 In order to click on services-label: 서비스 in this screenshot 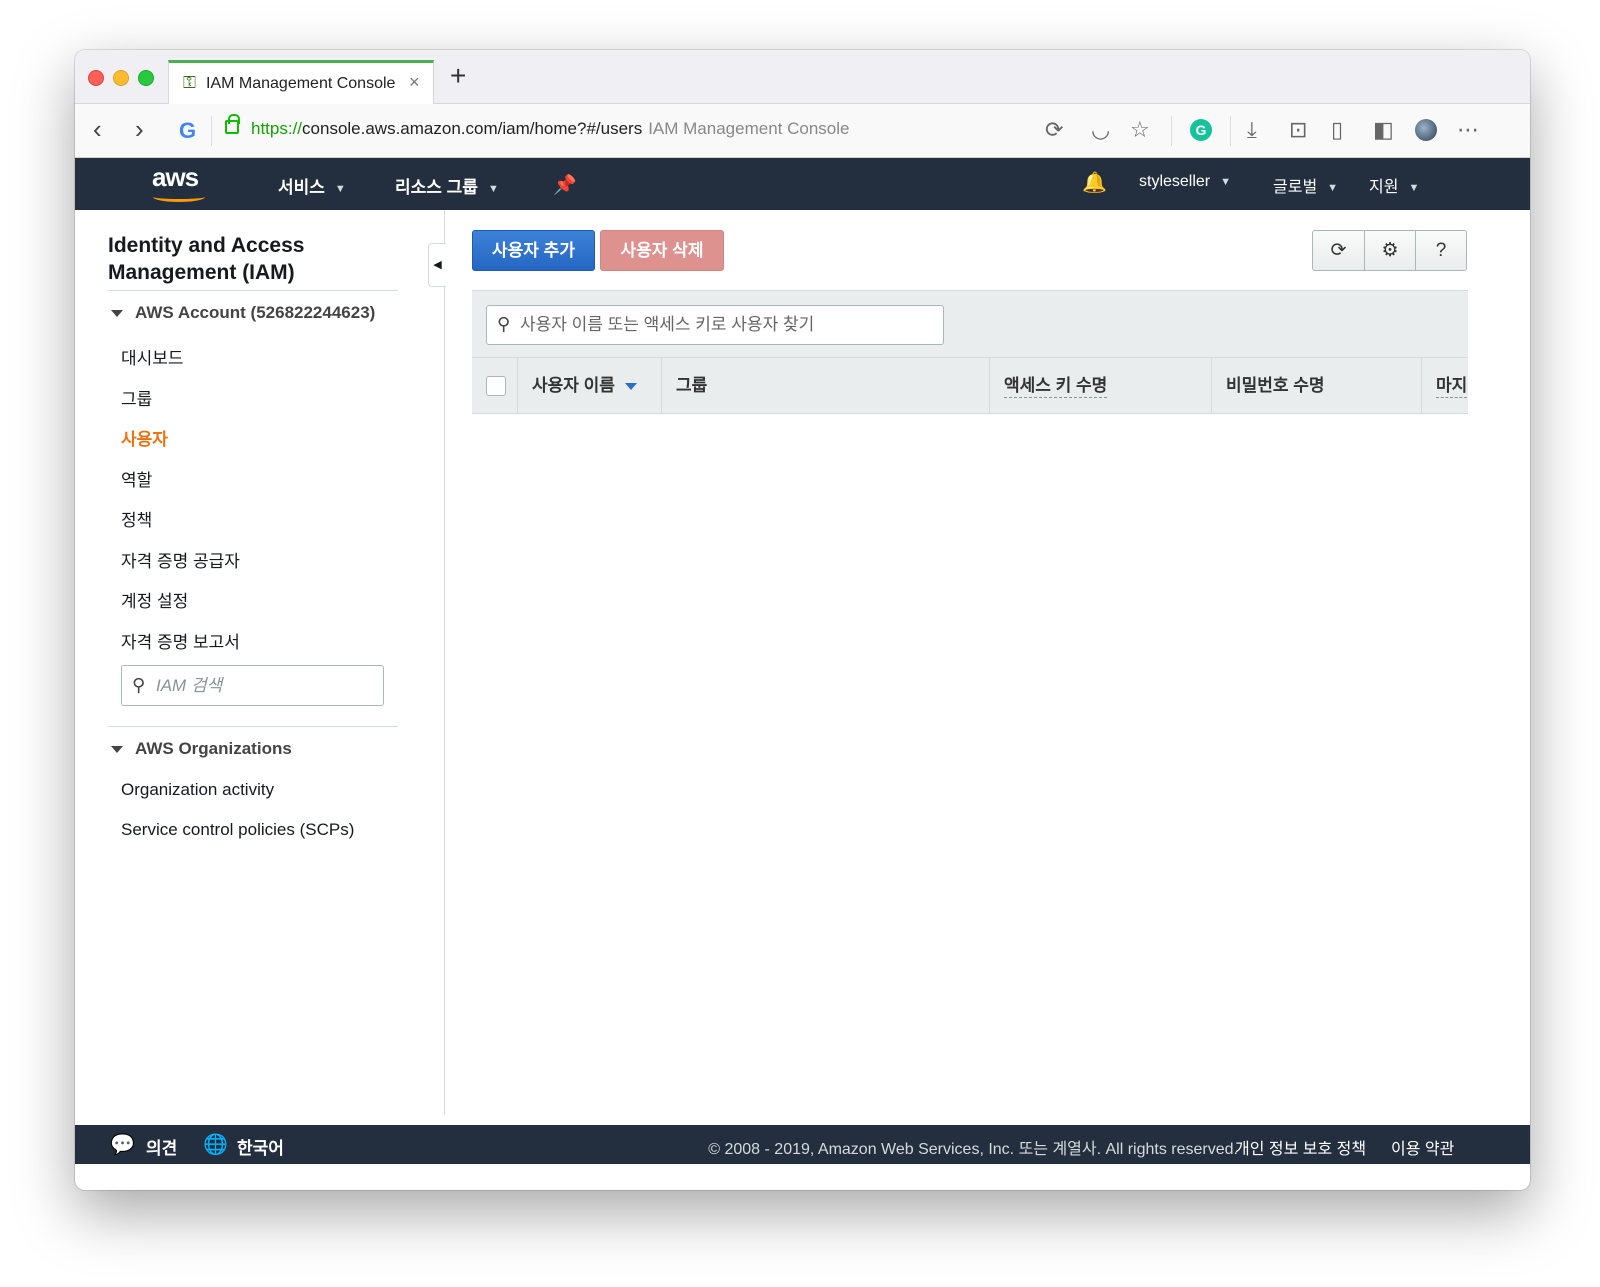, I will do `click(301, 187)`.